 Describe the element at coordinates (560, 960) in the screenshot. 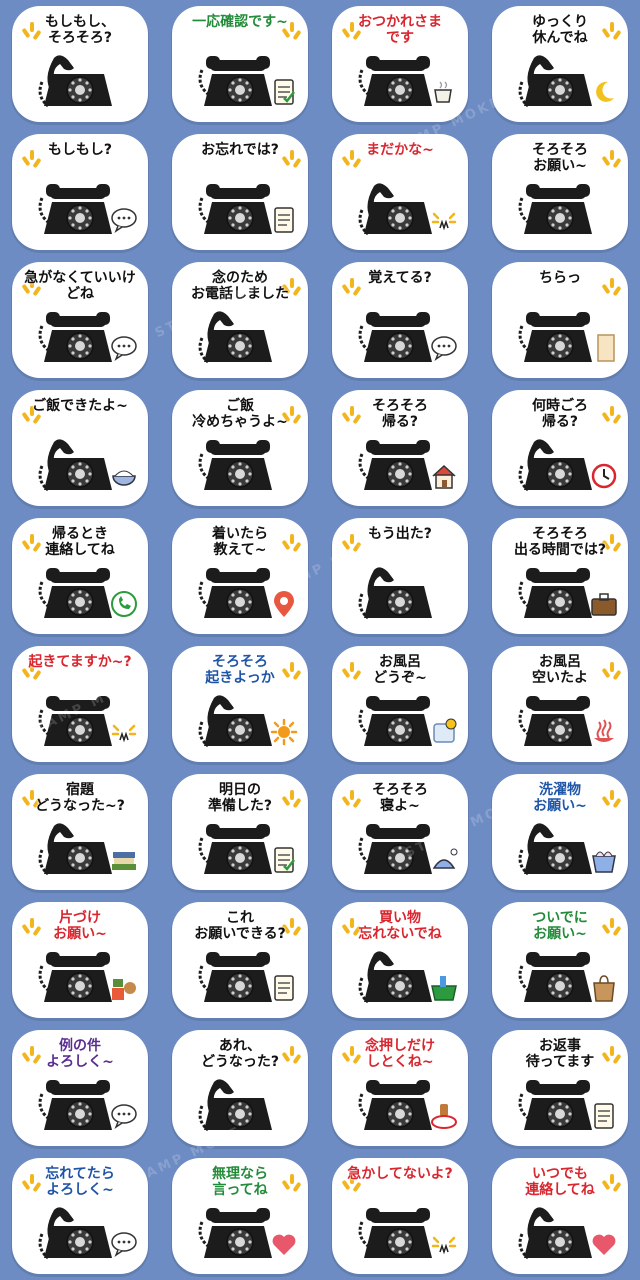

I see `sticker: ついでに お願い~` at that location.